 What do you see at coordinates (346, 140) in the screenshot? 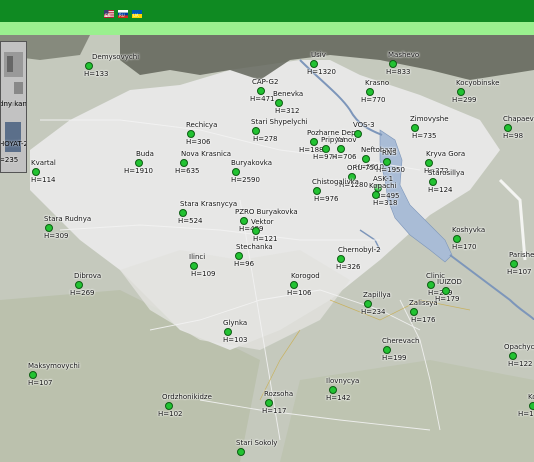
I see `marker-name: Yanov` at bounding box center [346, 140].